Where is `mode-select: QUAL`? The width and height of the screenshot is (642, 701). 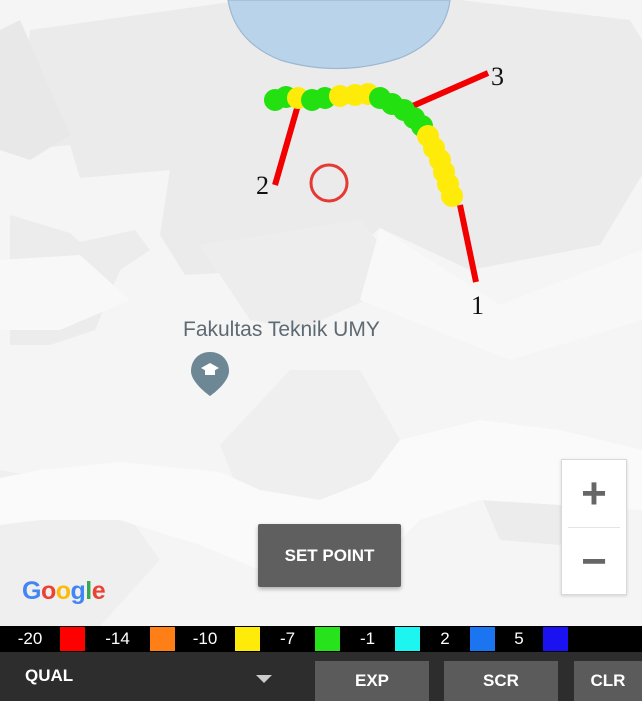
mode-select: QUAL is located at coordinates (49, 676).